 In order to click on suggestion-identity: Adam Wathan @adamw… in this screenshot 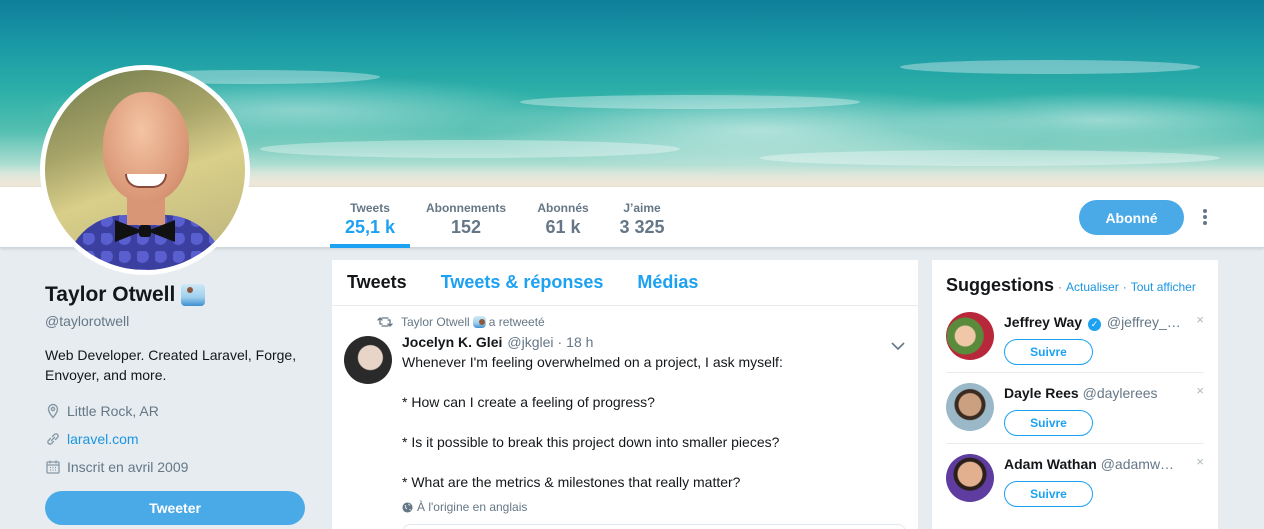, I will do `click(1099, 464)`.